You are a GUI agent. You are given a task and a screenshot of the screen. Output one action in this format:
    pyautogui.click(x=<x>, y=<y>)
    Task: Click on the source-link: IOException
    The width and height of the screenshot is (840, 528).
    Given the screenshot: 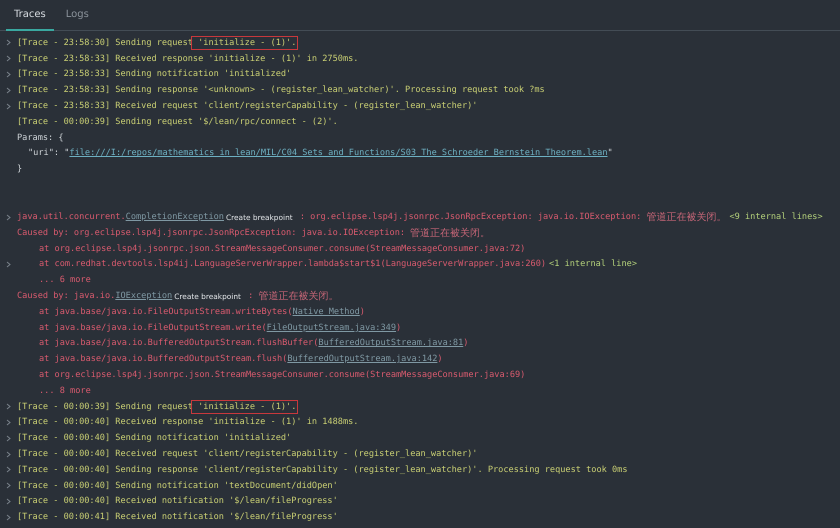 What is the action you would take?
    pyautogui.click(x=143, y=296)
    